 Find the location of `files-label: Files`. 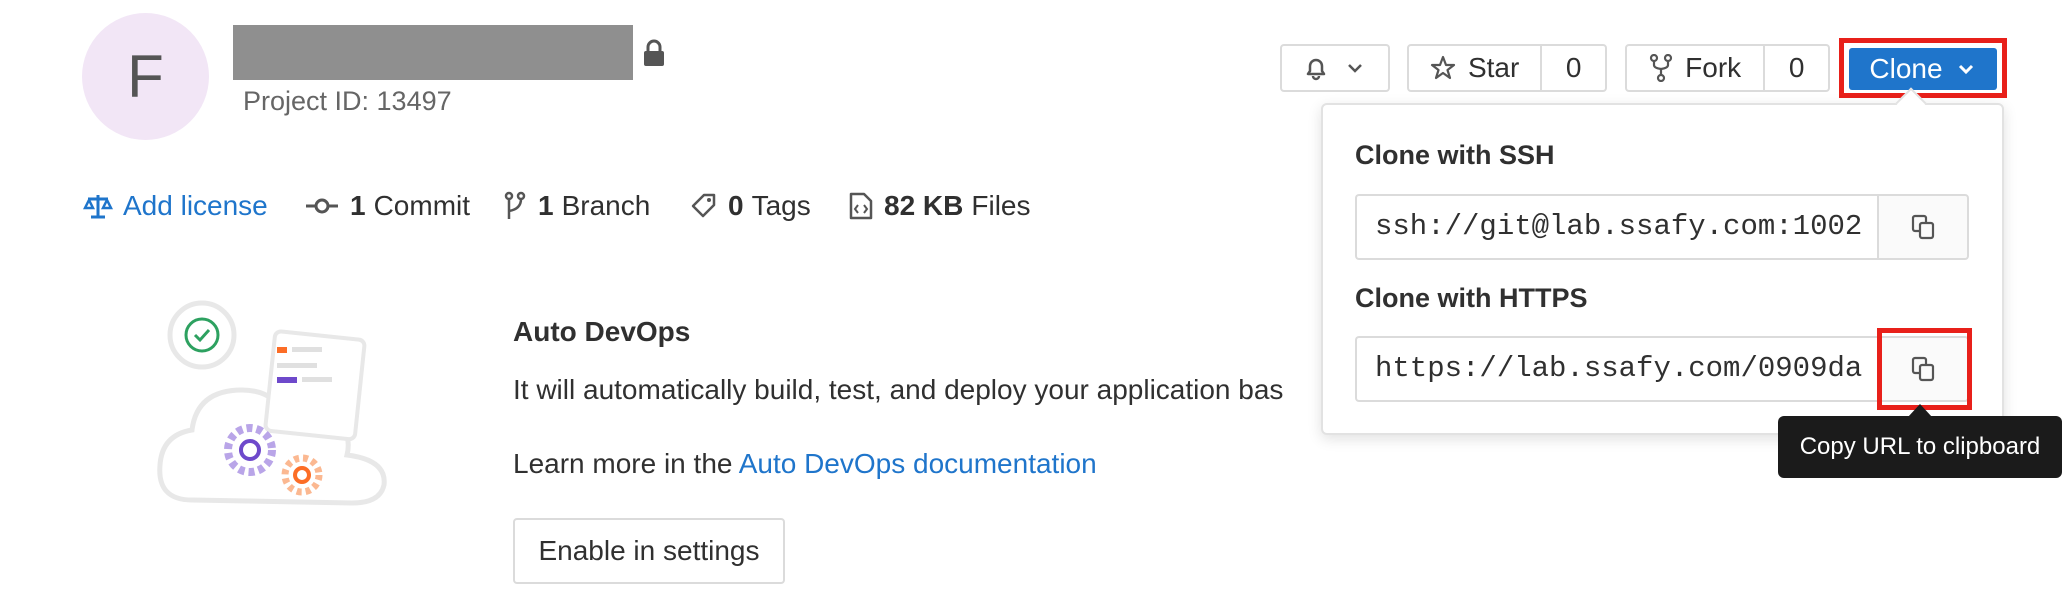

files-label: Files is located at coordinates (1001, 205).